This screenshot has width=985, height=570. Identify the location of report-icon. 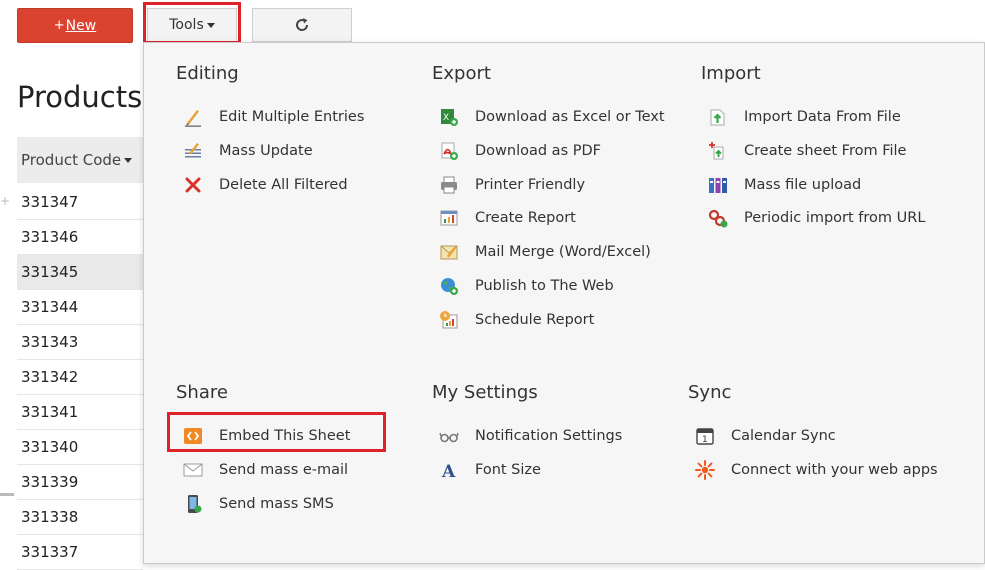
(449, 218).